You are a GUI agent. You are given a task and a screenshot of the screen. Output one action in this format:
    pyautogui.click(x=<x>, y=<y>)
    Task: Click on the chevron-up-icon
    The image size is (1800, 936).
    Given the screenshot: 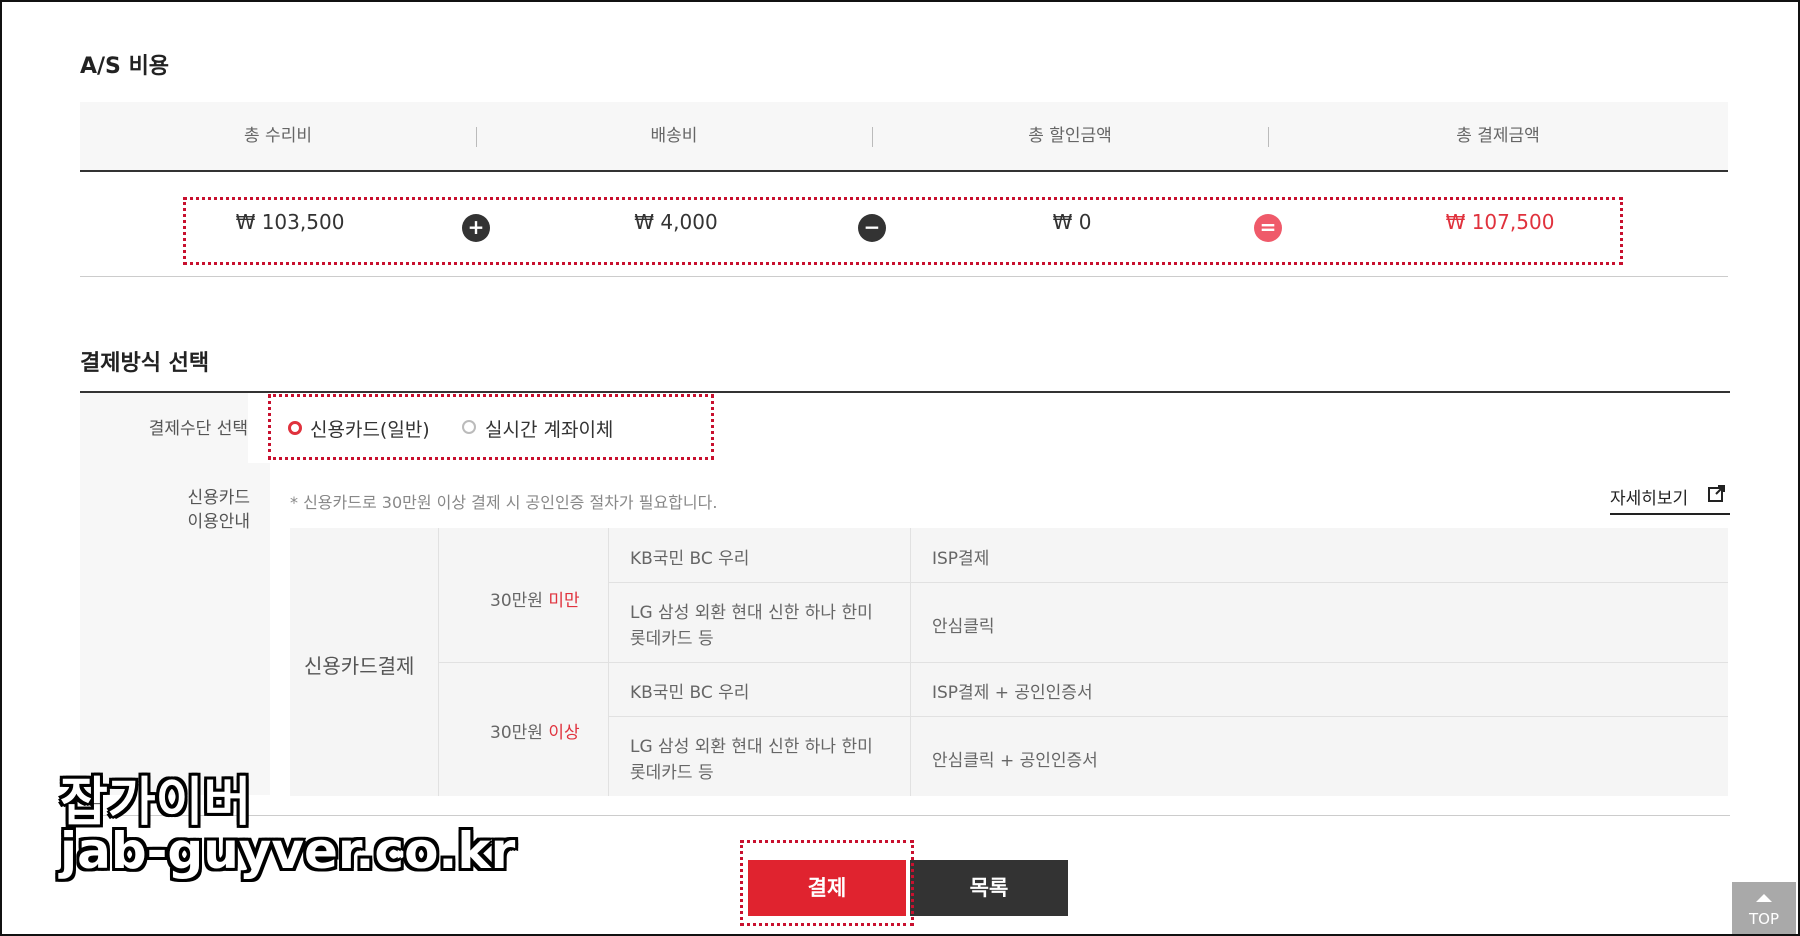 What is the action you would take?
    pyautogui.click(x=1764, y=898)
    